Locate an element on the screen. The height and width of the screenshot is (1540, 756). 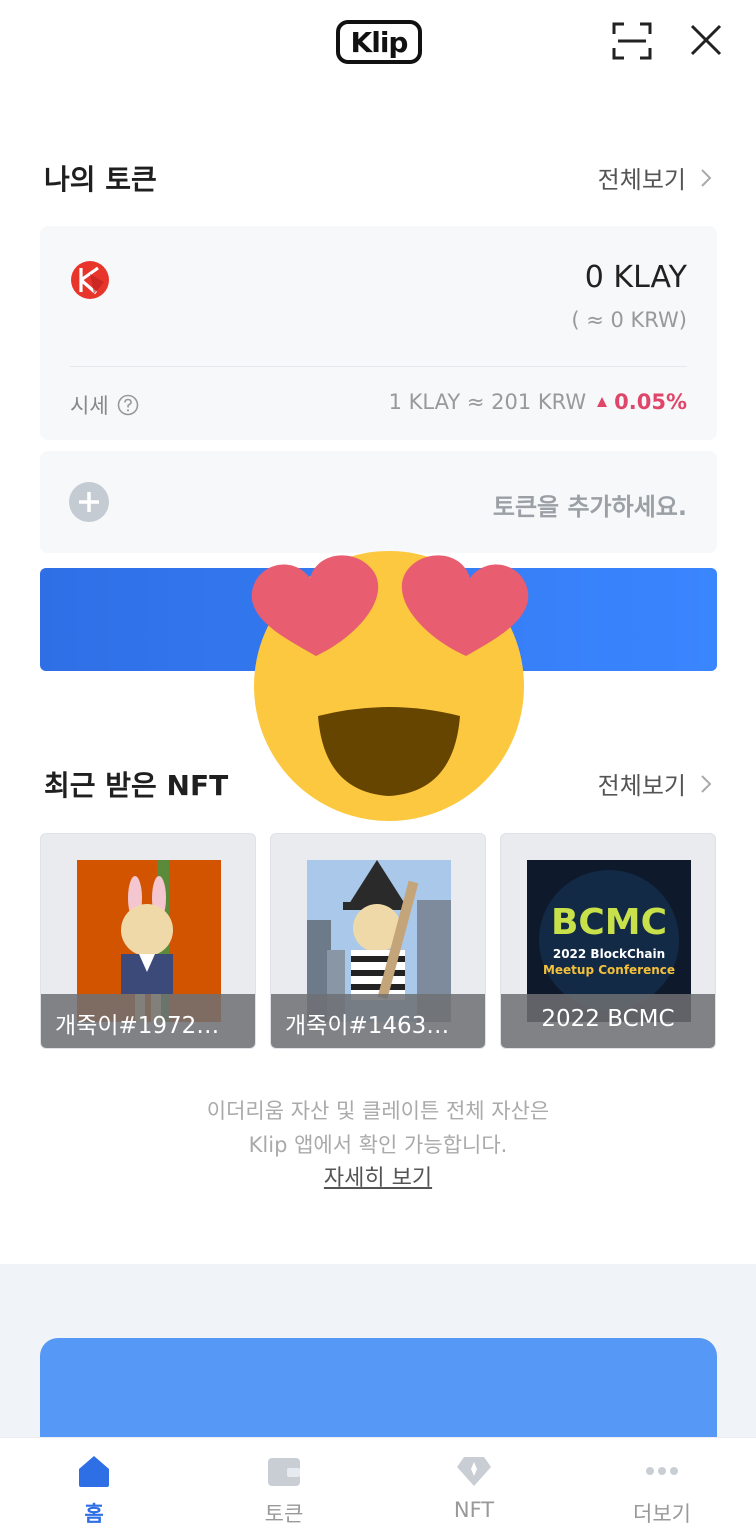
nav-home-label: 홈 is located at coordinates (94, 1514).